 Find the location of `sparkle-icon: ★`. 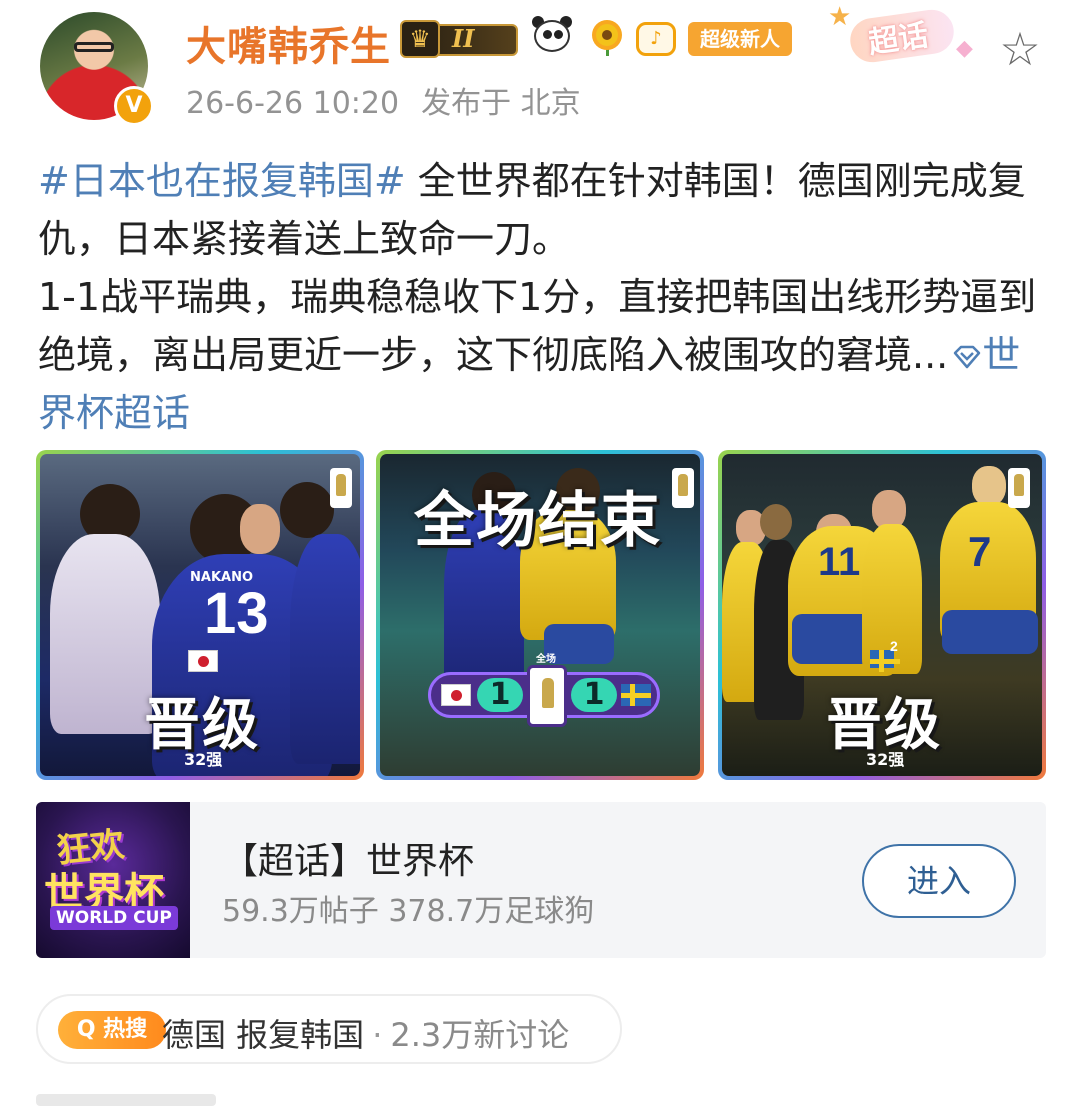

sparkle-icon: ★ is located at coordinates (840, 17).